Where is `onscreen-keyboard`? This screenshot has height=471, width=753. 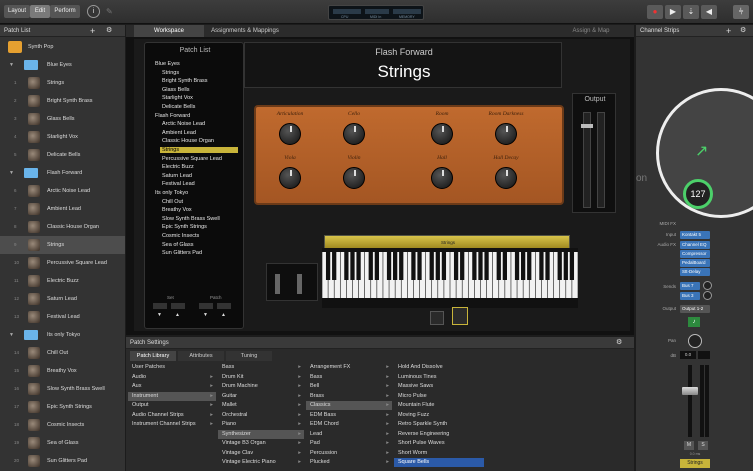
onscreen-keyboard is located at coordinates (450, 278).